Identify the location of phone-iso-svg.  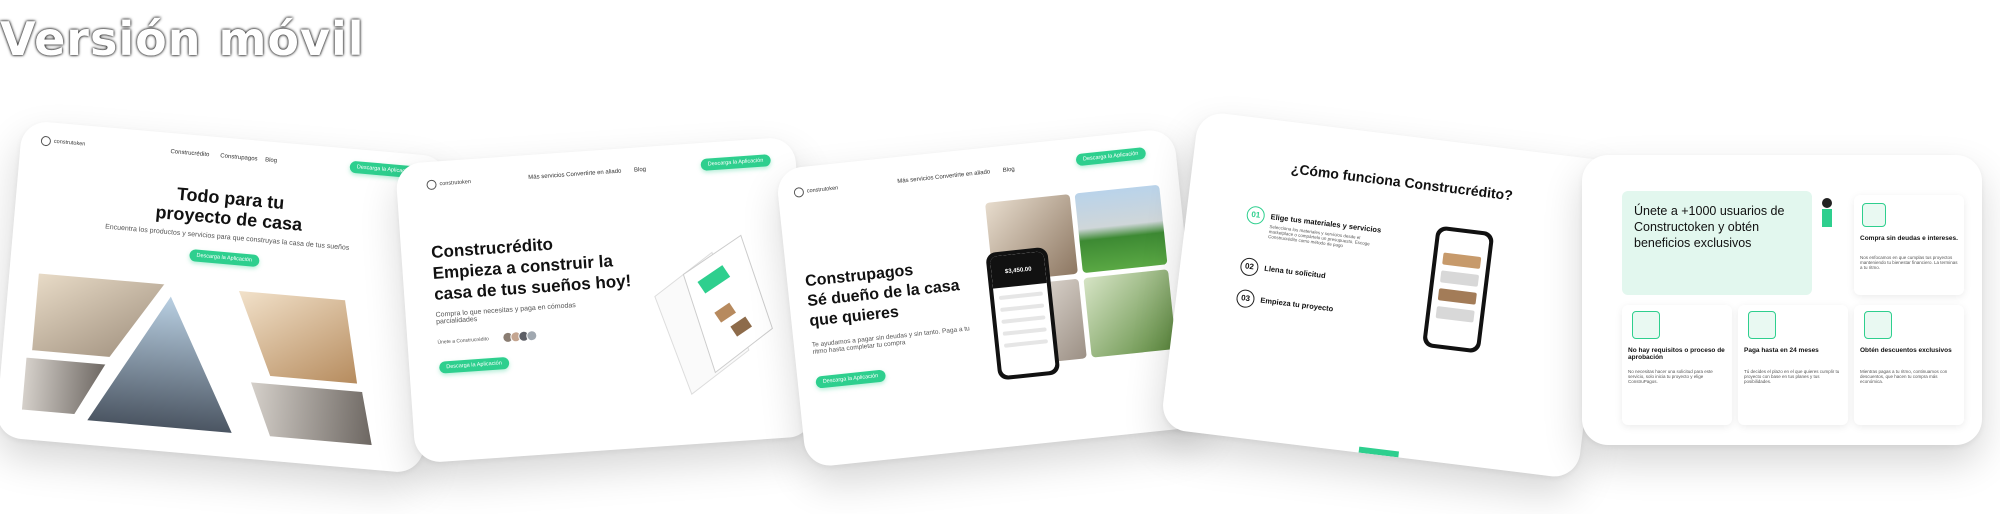
(713, 314).